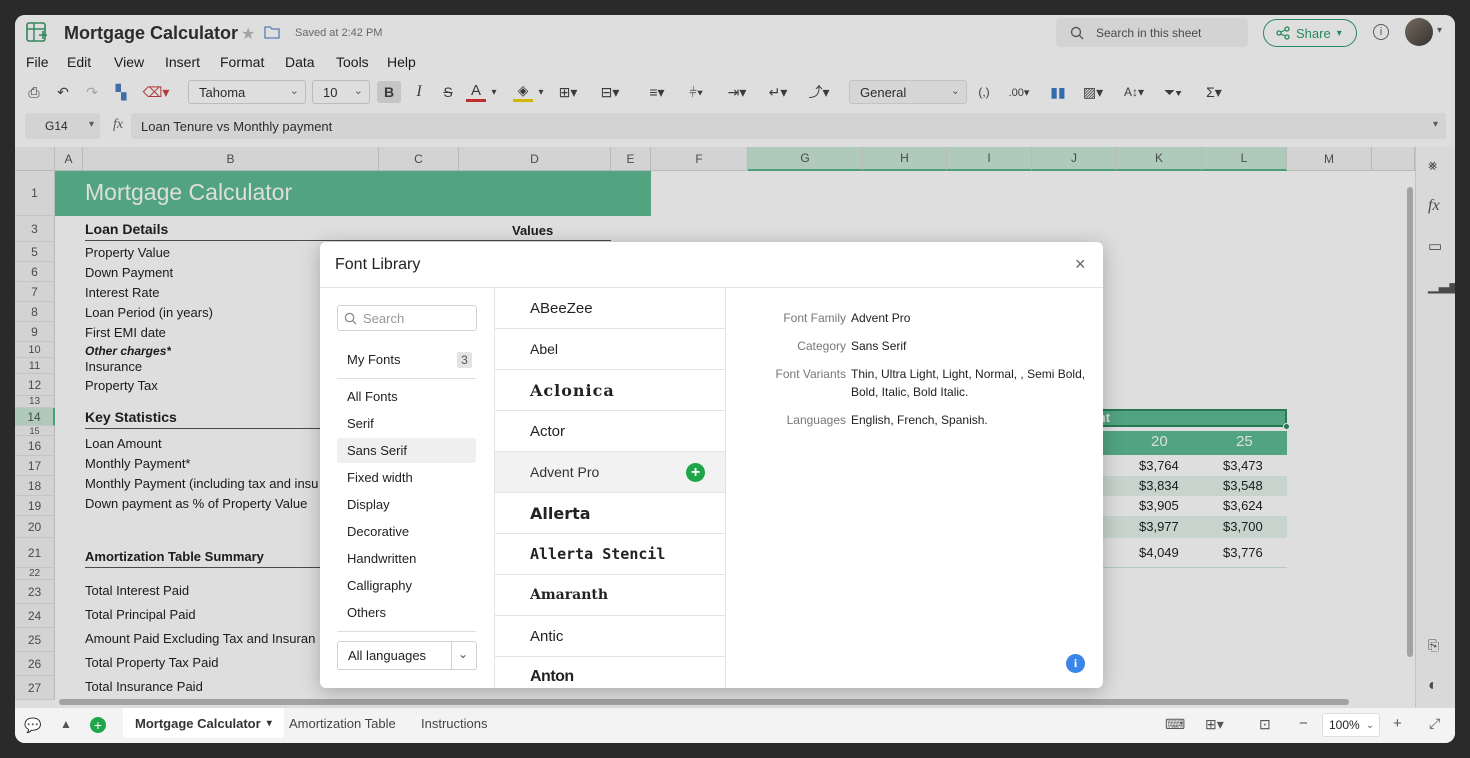  What do you see at coordinates (610, 636) in the screenshot?
I see `font-item: Antic` at bounding box center [610, 636].